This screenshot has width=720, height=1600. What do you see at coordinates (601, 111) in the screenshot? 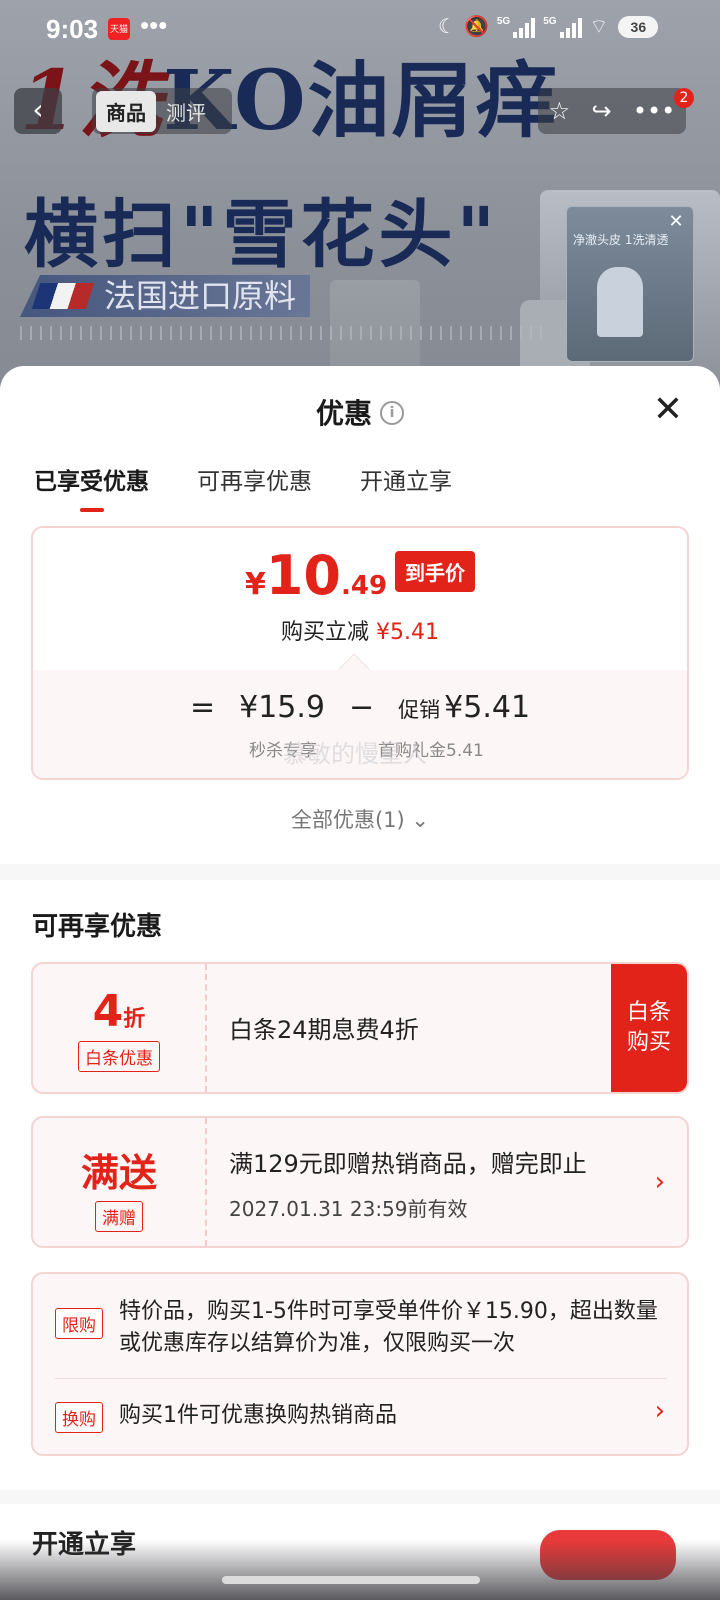
I see `share-icon: ↪` at bounding box center [601, 111].